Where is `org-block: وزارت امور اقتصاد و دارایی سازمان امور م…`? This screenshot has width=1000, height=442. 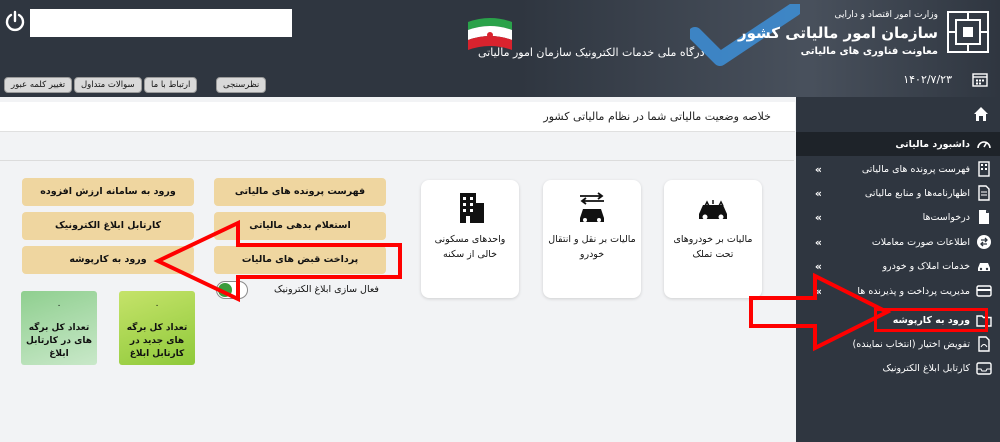 org-block: وزارت امور اقتصاد و دارایی سازمان امور م… is located at coordinates (864, 34).